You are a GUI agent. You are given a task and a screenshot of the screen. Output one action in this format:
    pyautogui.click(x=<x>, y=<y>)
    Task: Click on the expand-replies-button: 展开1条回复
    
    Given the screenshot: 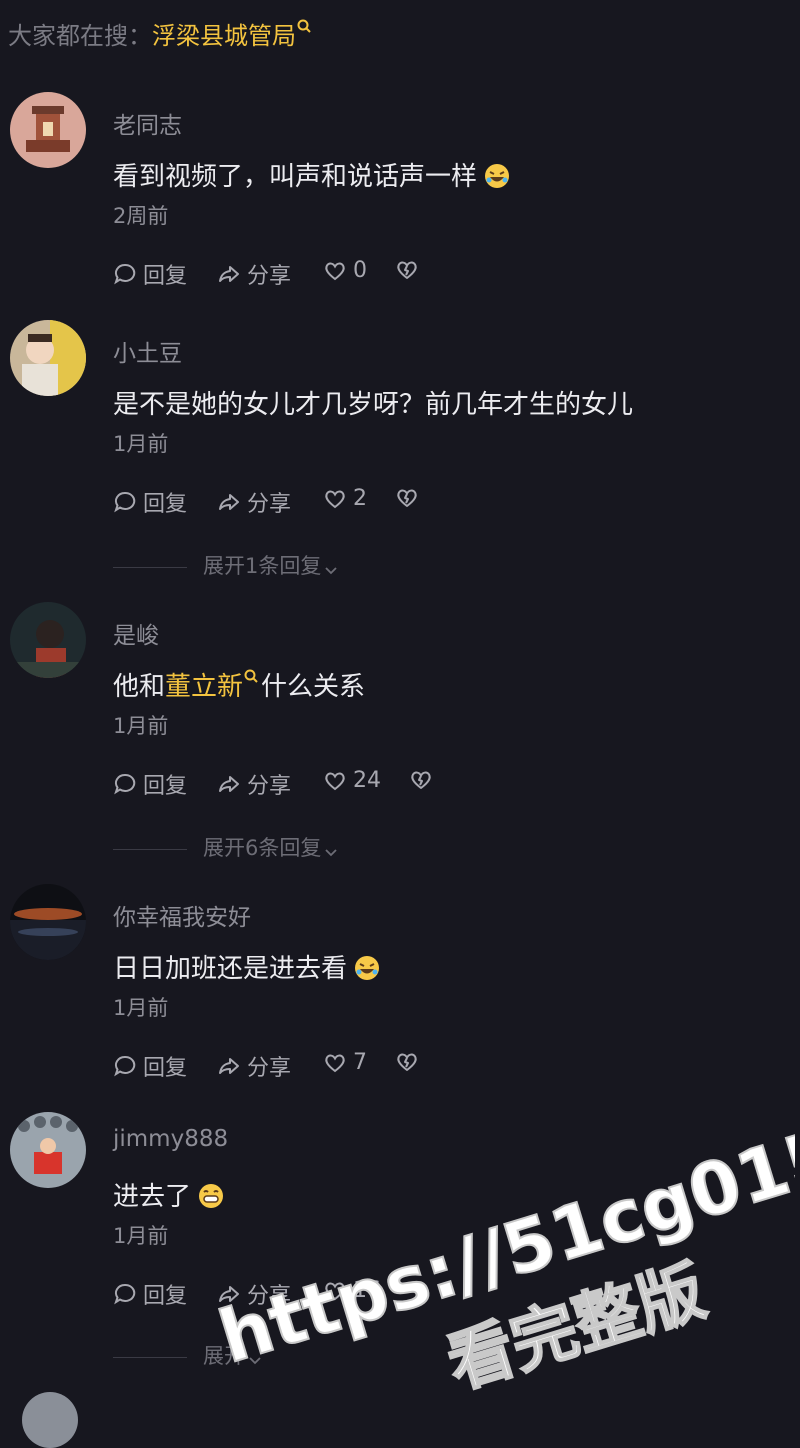 What is the action you would take?
    pyautogui.click(x=226, y=565)
    